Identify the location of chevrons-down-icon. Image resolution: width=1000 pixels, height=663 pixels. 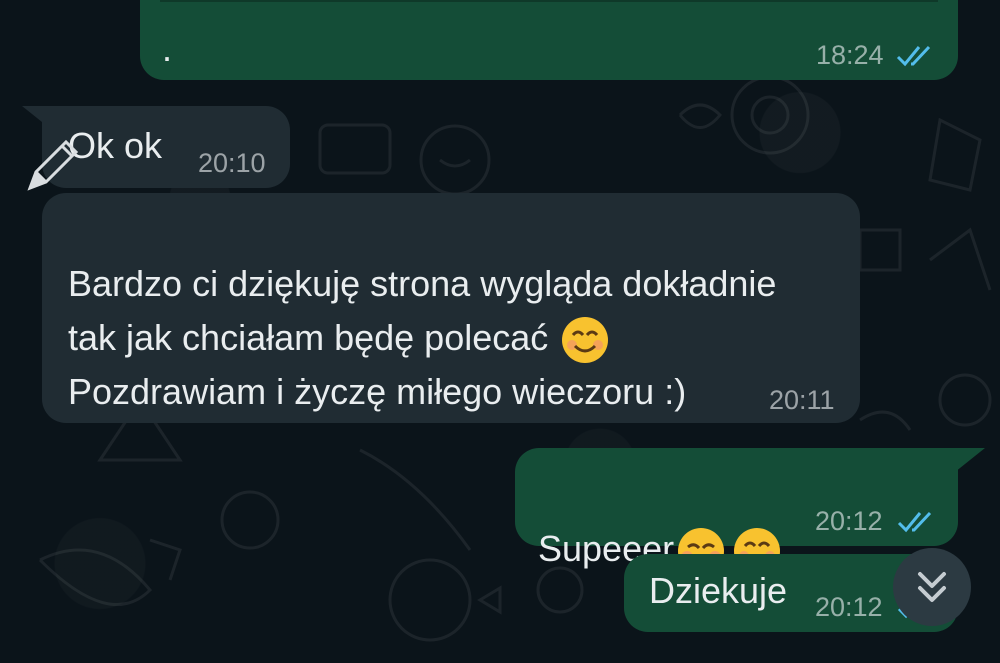
(932, 587).